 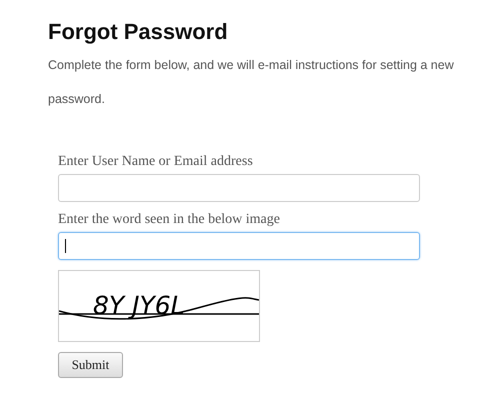 I want to click on description: Complete the form below, and we will e-mail instructions for setting a new password., so click(x=251, y=82).